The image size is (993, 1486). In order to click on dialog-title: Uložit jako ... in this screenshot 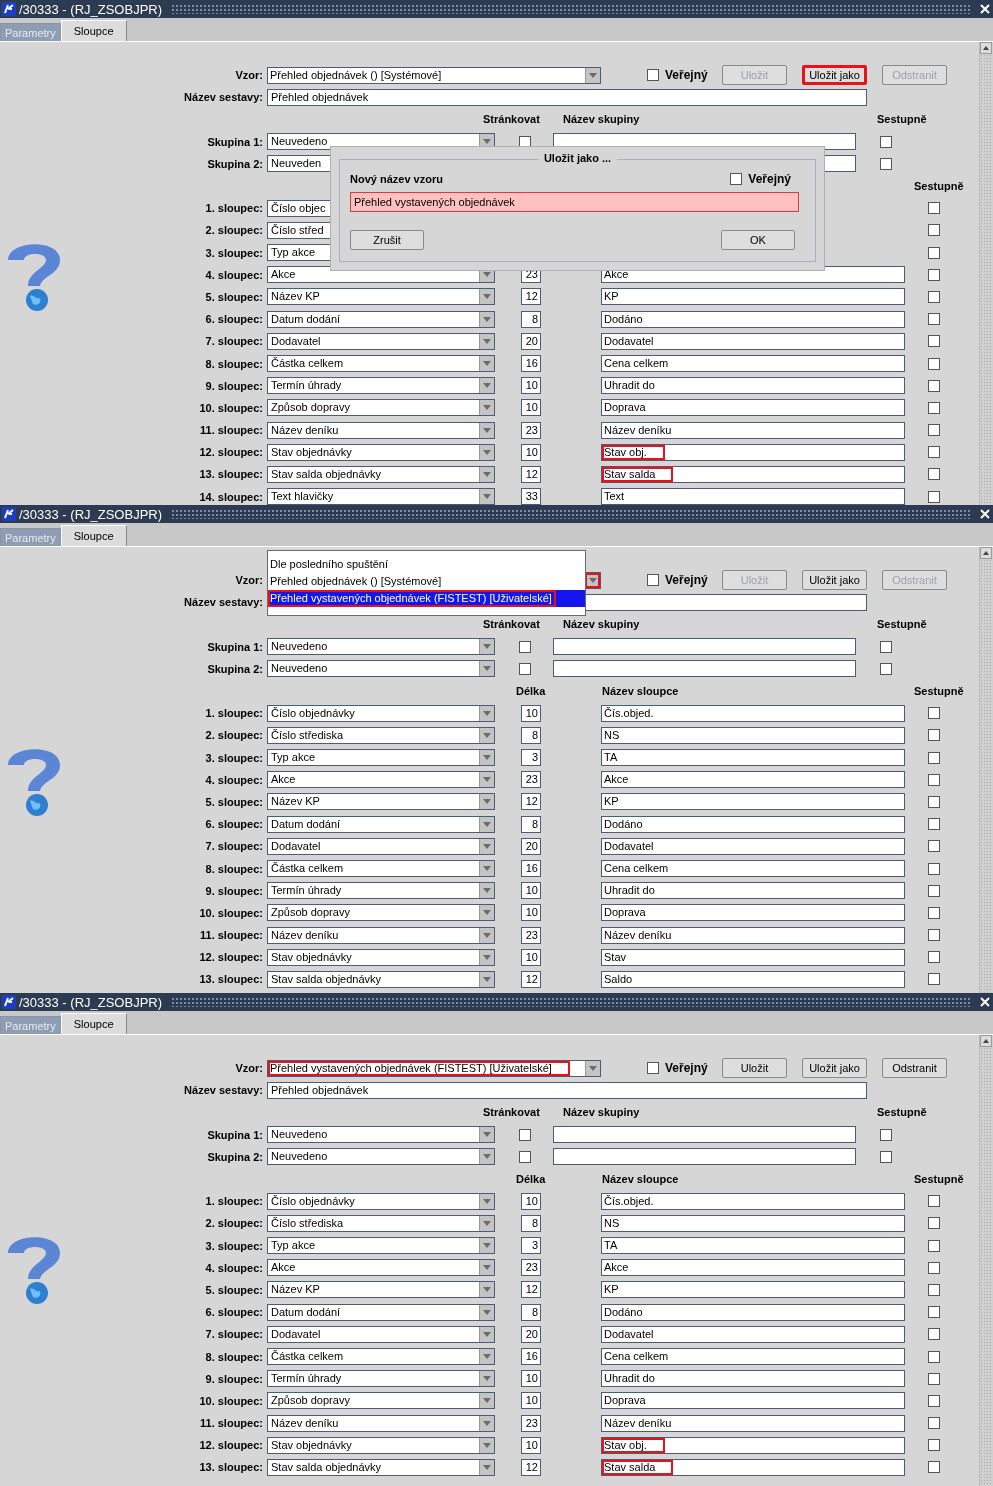, I will do `click(577, 158)`.